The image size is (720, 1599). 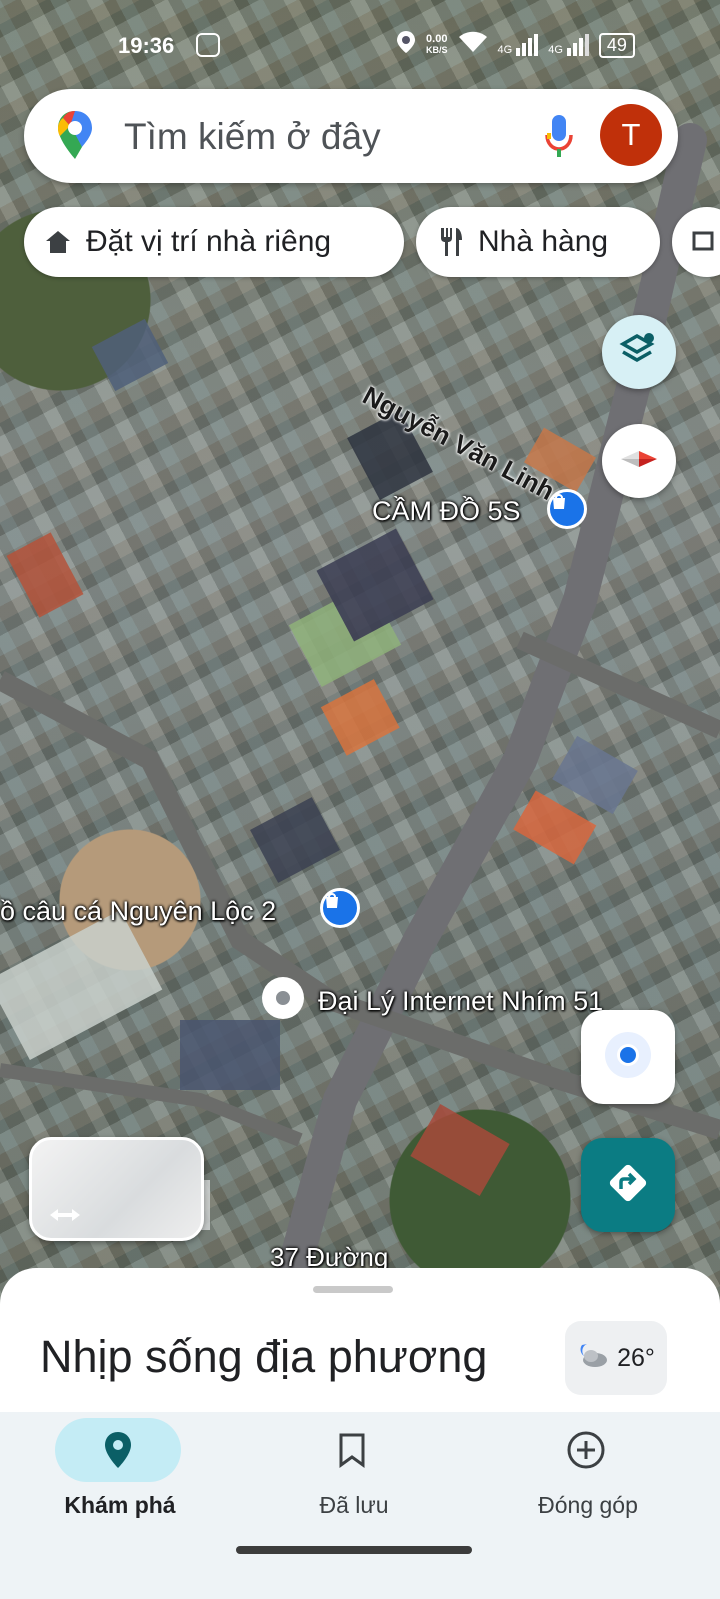 What do you see at coordinates (354, 1505) in the screenshot?
I see `nav-label: Đã lưu` at bounding box center [354, 1505].